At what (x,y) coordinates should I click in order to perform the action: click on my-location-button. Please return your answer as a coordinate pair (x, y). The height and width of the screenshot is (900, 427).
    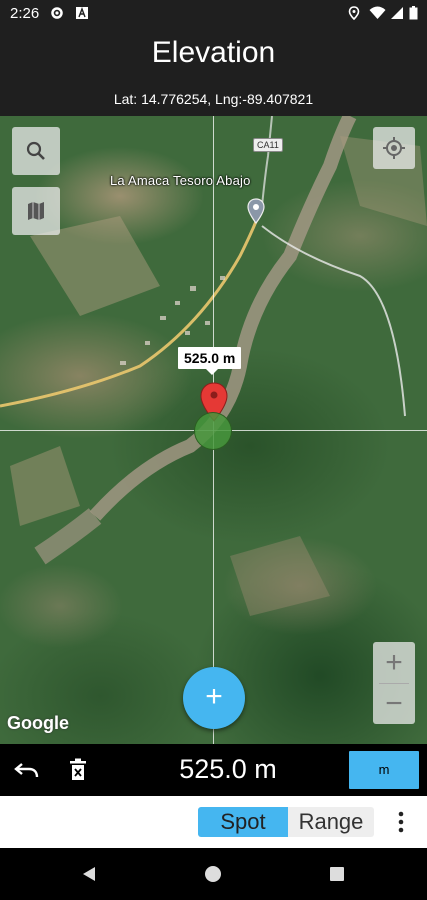
    Looking at the image, I should click on (394, 148).